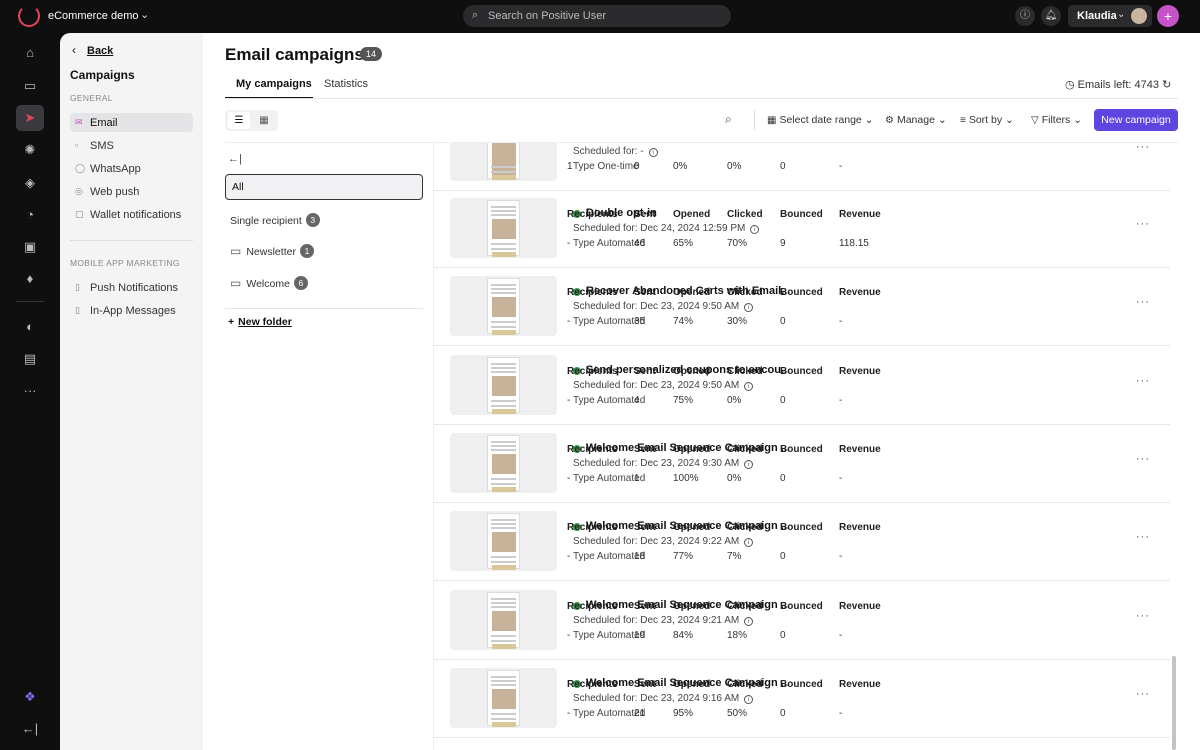  I want to click on column-header-opened: Opened, so click(692, 527).